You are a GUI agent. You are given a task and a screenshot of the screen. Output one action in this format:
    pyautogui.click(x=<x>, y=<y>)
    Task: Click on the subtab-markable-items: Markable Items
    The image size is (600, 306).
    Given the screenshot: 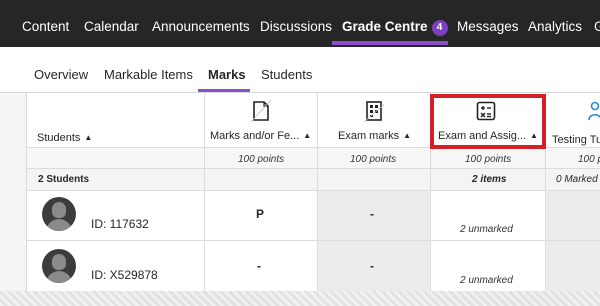 What is the action you would take?
    pyautogui.click(x=148, y=74)
    